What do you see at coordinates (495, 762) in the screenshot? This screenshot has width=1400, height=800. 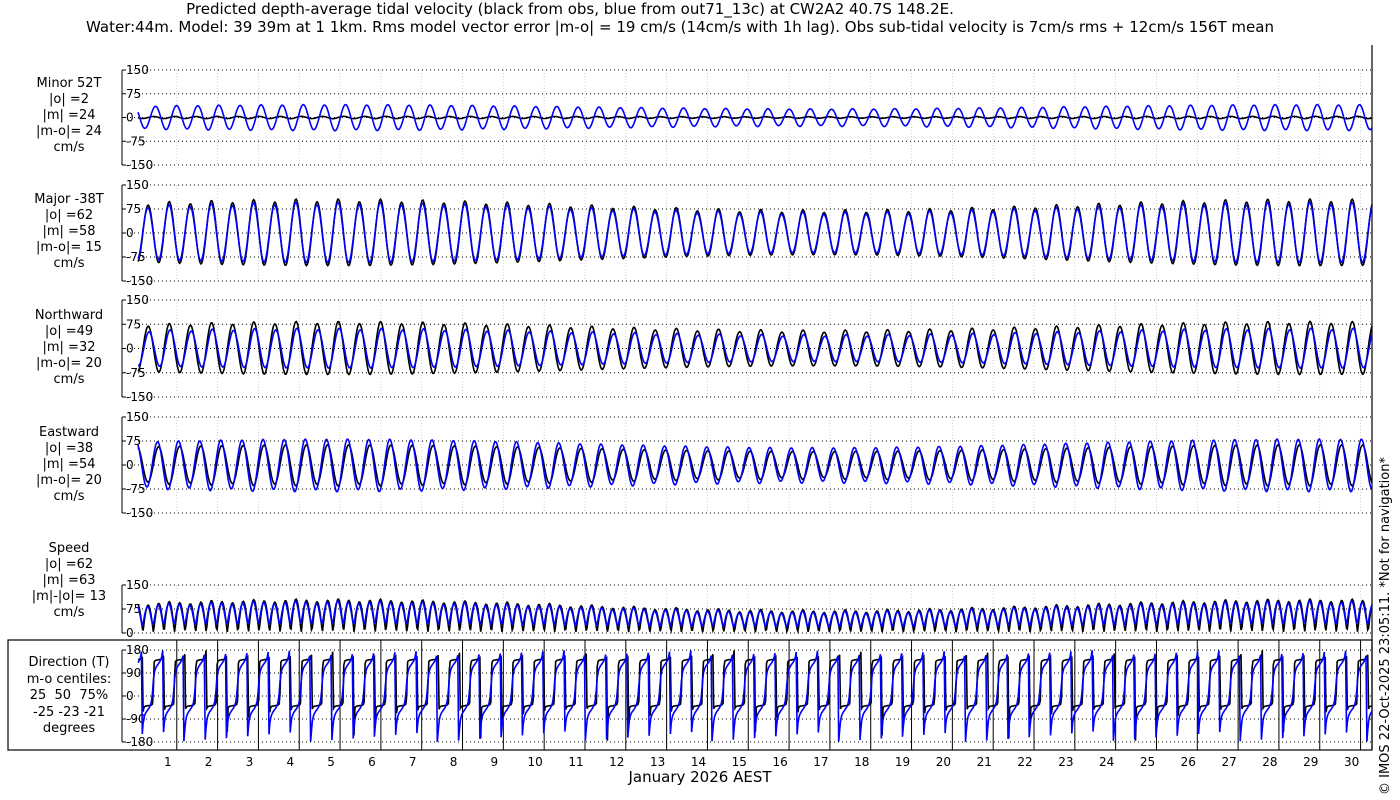 I see `x-tick-label: 9` at bounding box center [495, 762].